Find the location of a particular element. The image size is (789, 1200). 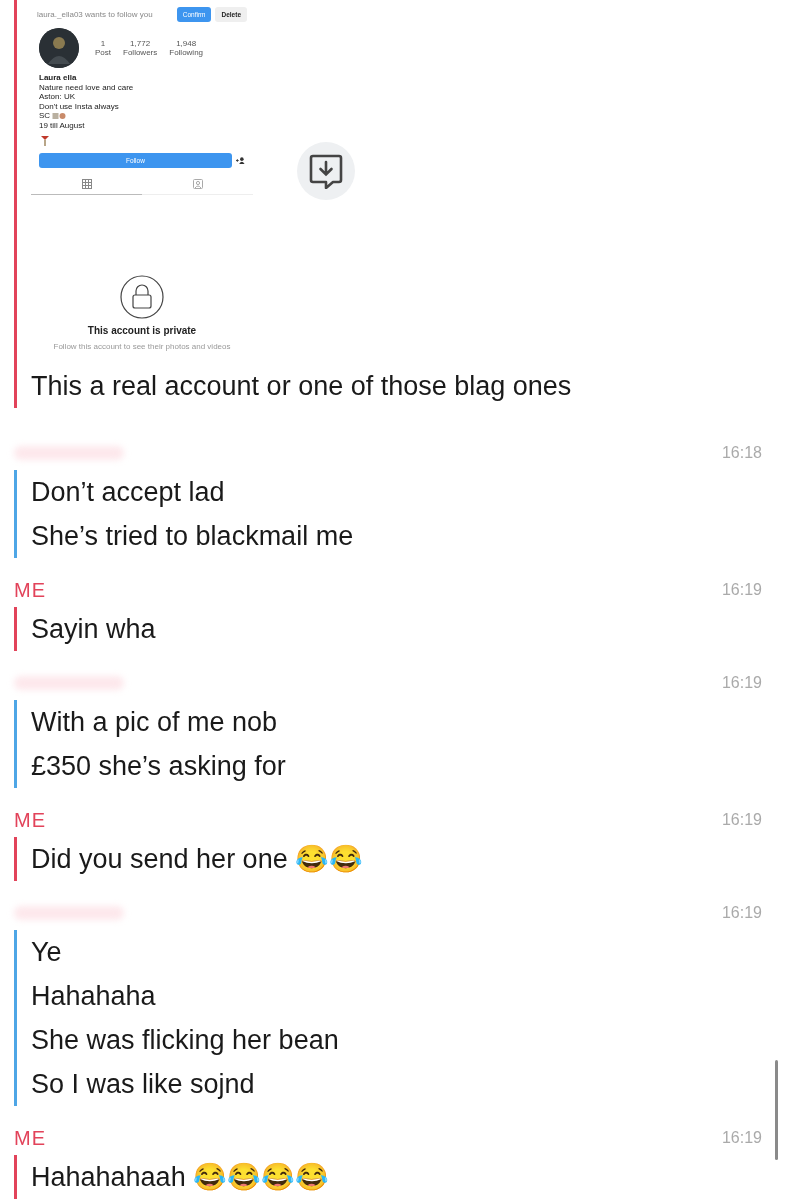

scrollbar is located at coordinates (776, 1110).